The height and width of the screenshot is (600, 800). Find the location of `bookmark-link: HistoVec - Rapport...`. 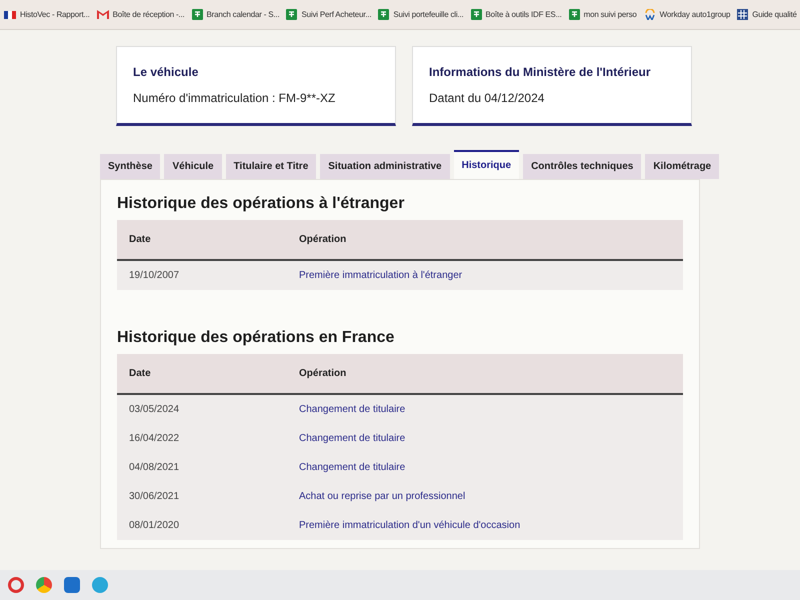

bookmark-link: HistoVec - Rapport... is located at coordinates (47, 14).